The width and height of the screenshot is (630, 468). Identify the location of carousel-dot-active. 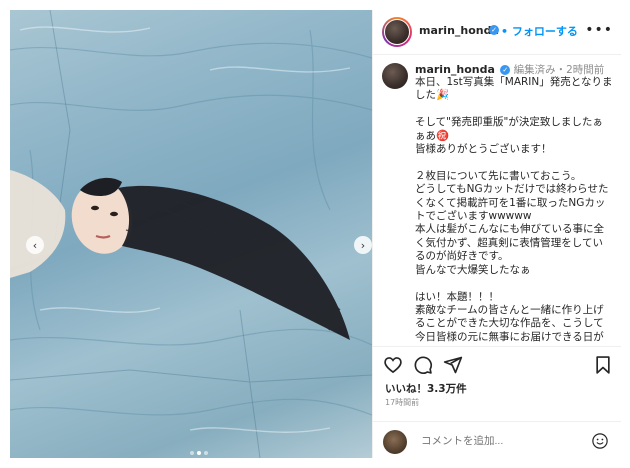
(199, 453).